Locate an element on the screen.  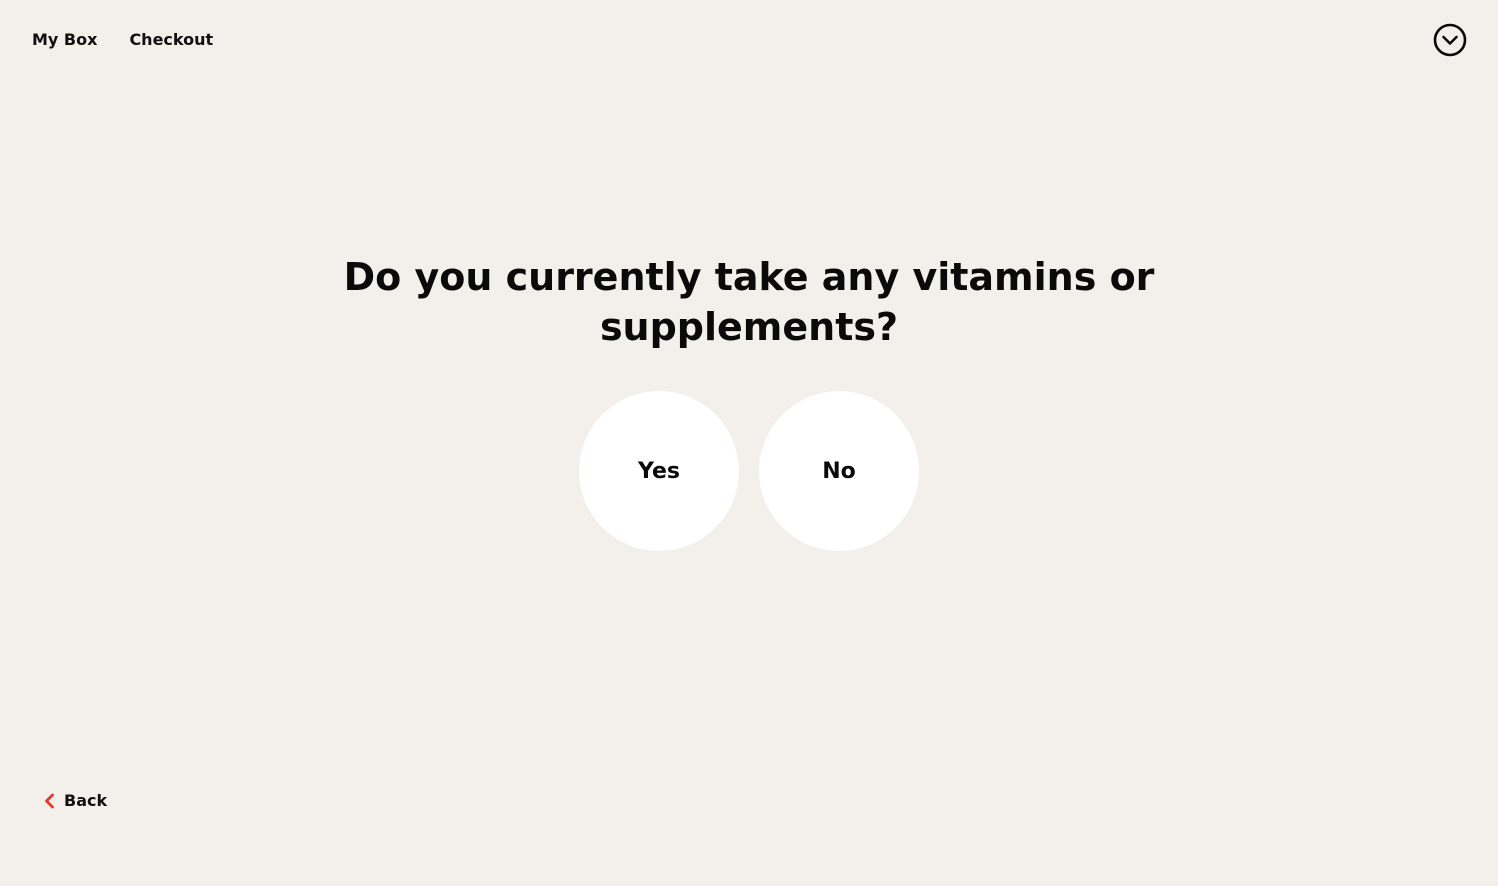
menu-toggle-button is located at coordinates (1450, 40).